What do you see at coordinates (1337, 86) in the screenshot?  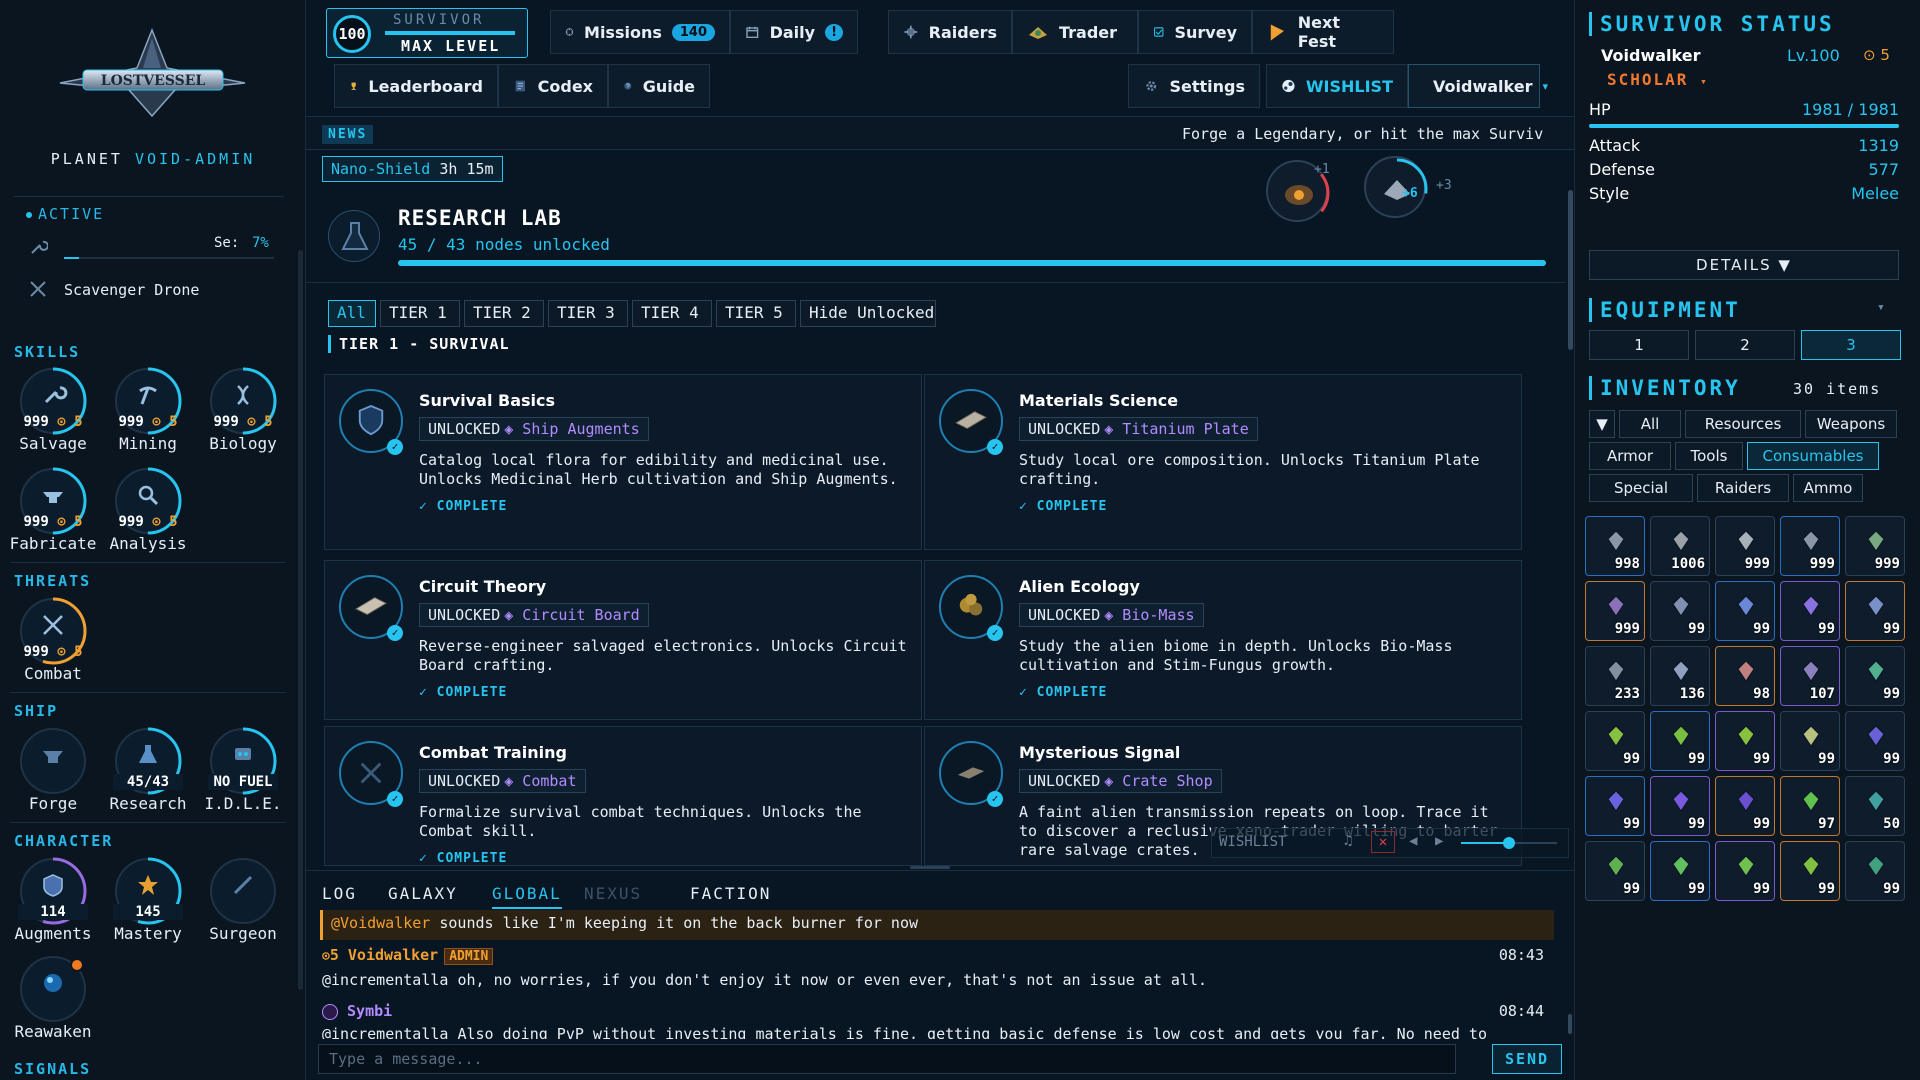 I see `wishlist-button: WISHLIST` at bounding box center [1337, 86].